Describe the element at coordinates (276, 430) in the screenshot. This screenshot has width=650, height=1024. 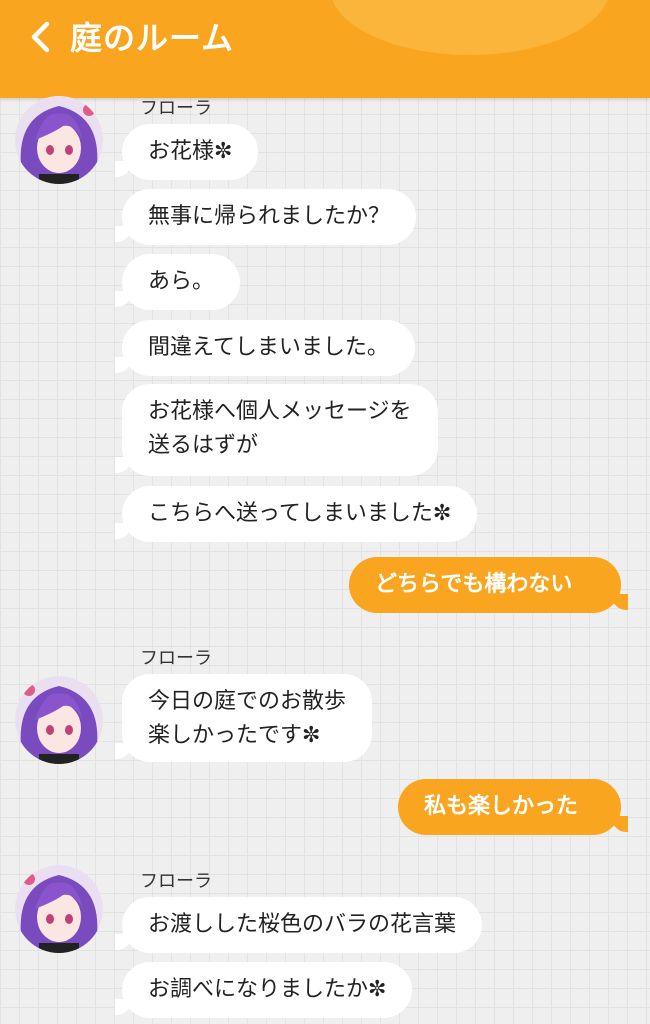
I see `message-bubble: お花様へ個人メッセージを 送るはずが` at that location.